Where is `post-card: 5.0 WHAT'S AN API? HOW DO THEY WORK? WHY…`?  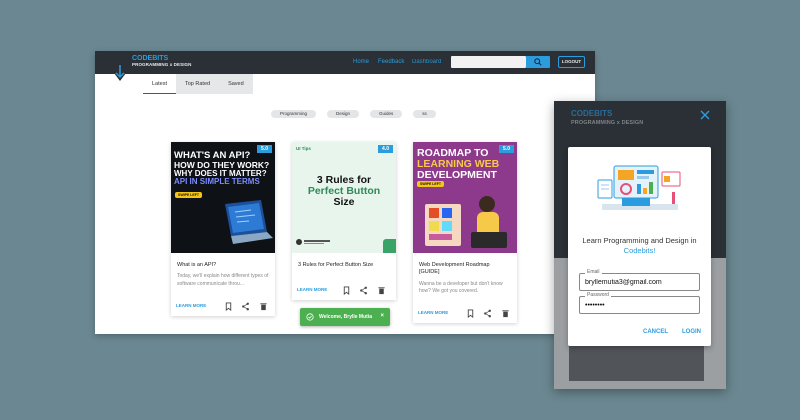
post-card: 5.0 WHAT'S AN API? HOW DO THEY WORK? WHY… is located at coordinates (223, 229).